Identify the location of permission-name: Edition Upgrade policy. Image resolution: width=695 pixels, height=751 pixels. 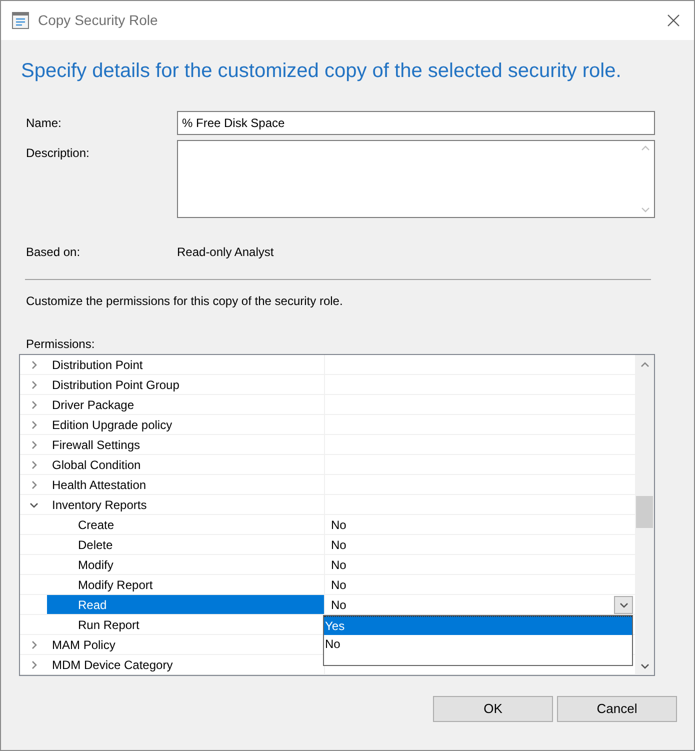
(186, 424).